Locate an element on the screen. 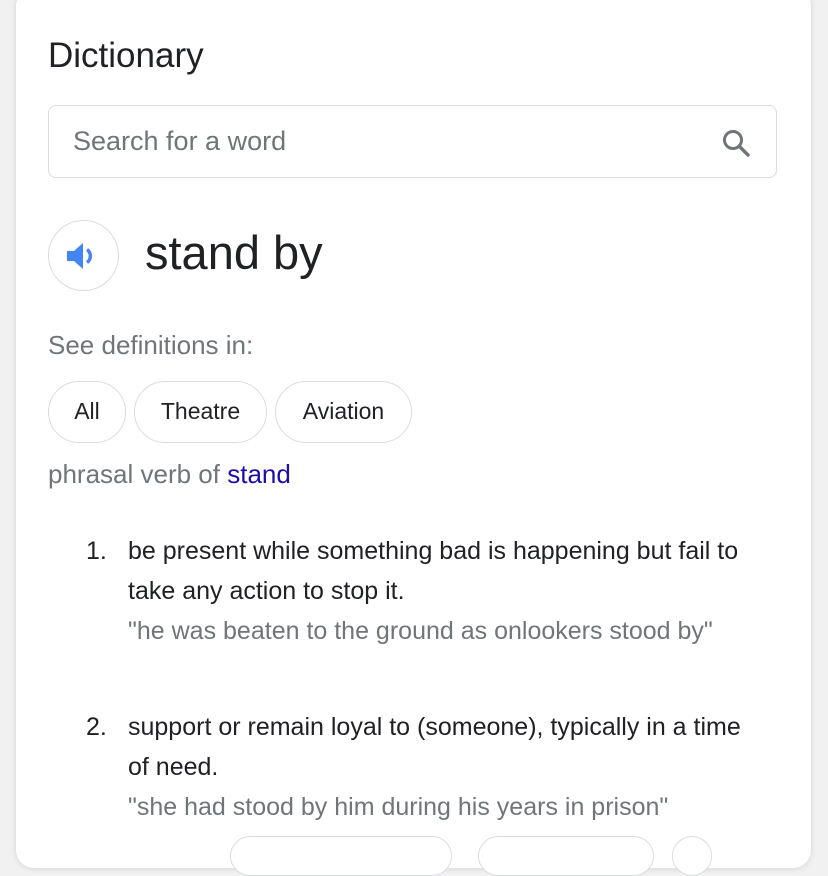 The height and width of the screenshot is (876, 828). search-icon is located at coordinates (736, 143).